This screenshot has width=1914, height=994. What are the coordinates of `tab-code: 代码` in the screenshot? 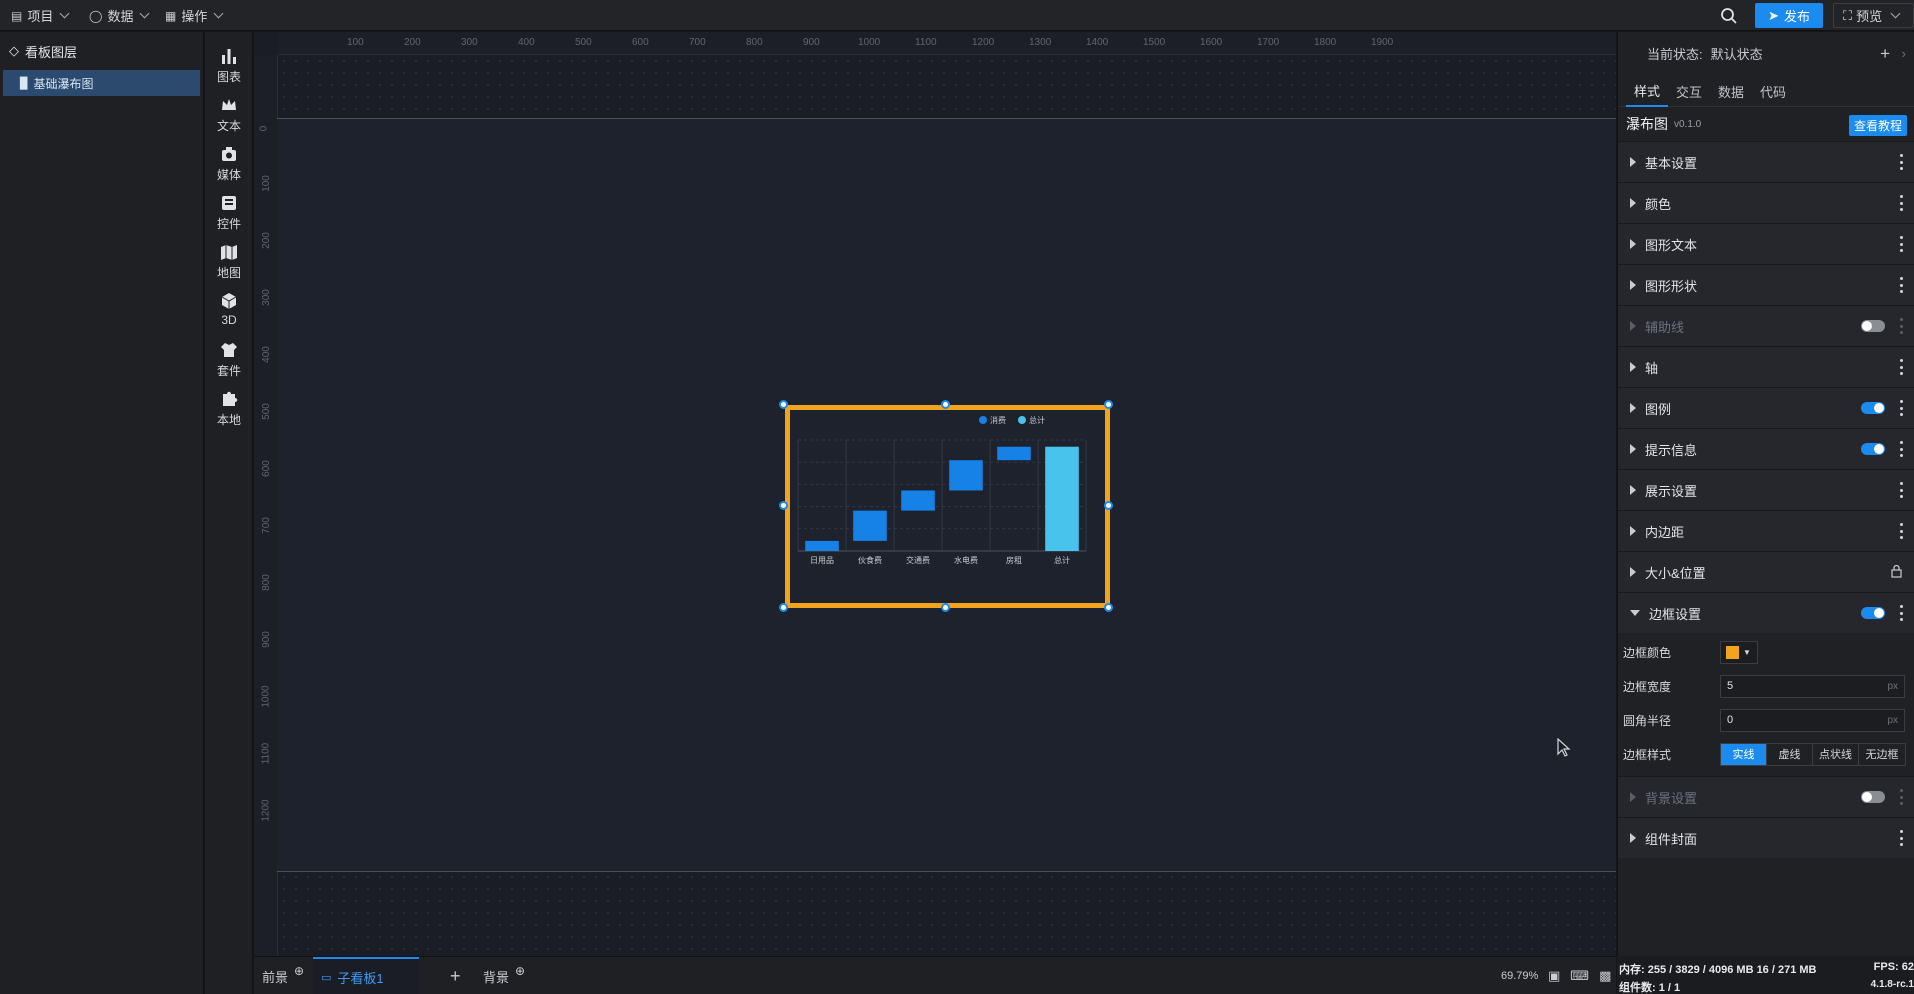 It's located at (1773, 91).